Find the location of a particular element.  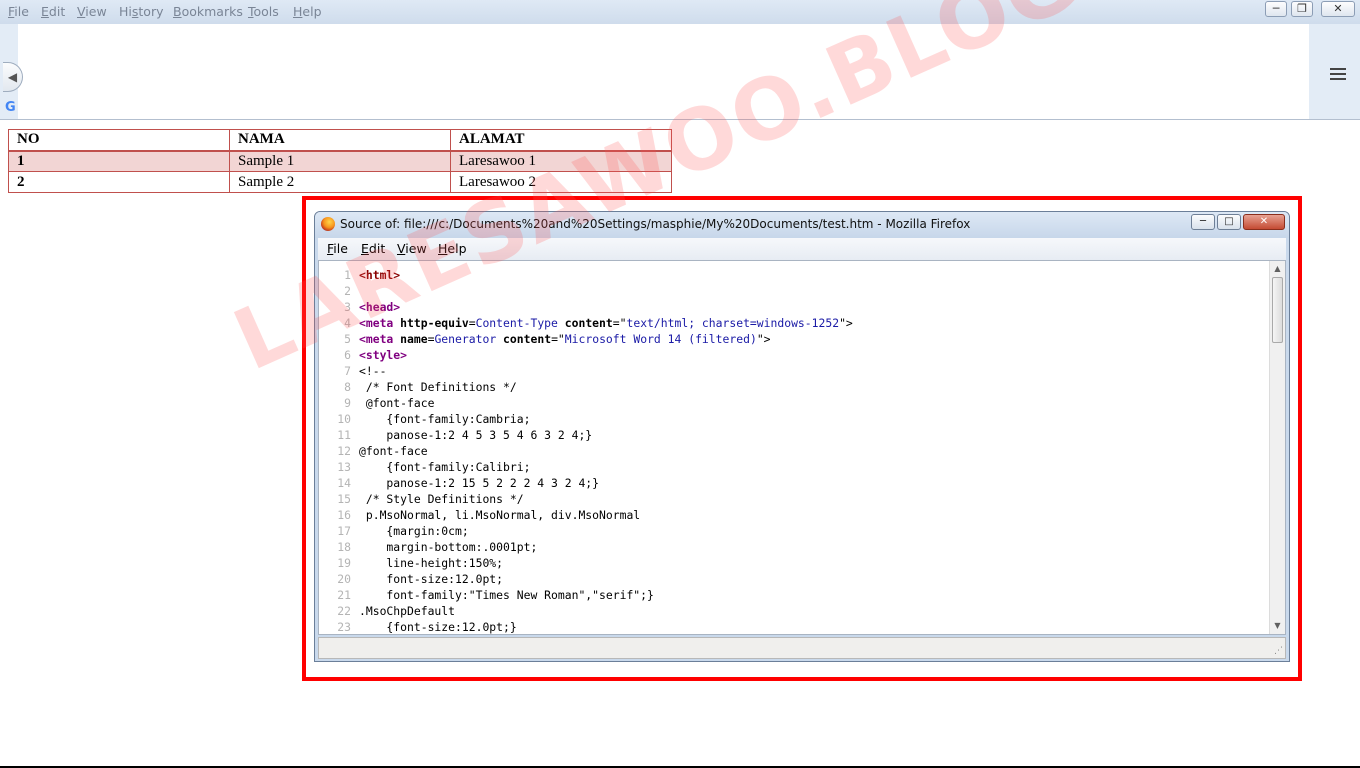

code-line: 20 font-size:12.0pt; is located at coordinates (795, 579).